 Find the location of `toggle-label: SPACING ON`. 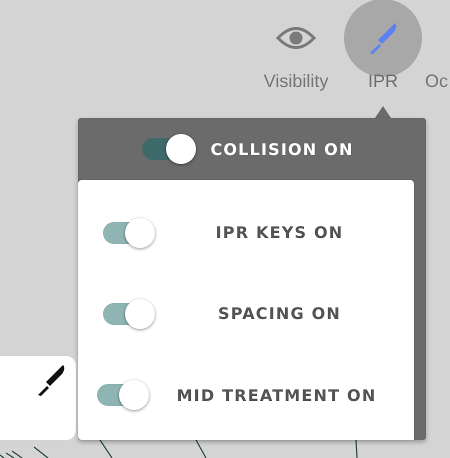

toggle-label: SPACING ON is located at coordinates (279, 314).